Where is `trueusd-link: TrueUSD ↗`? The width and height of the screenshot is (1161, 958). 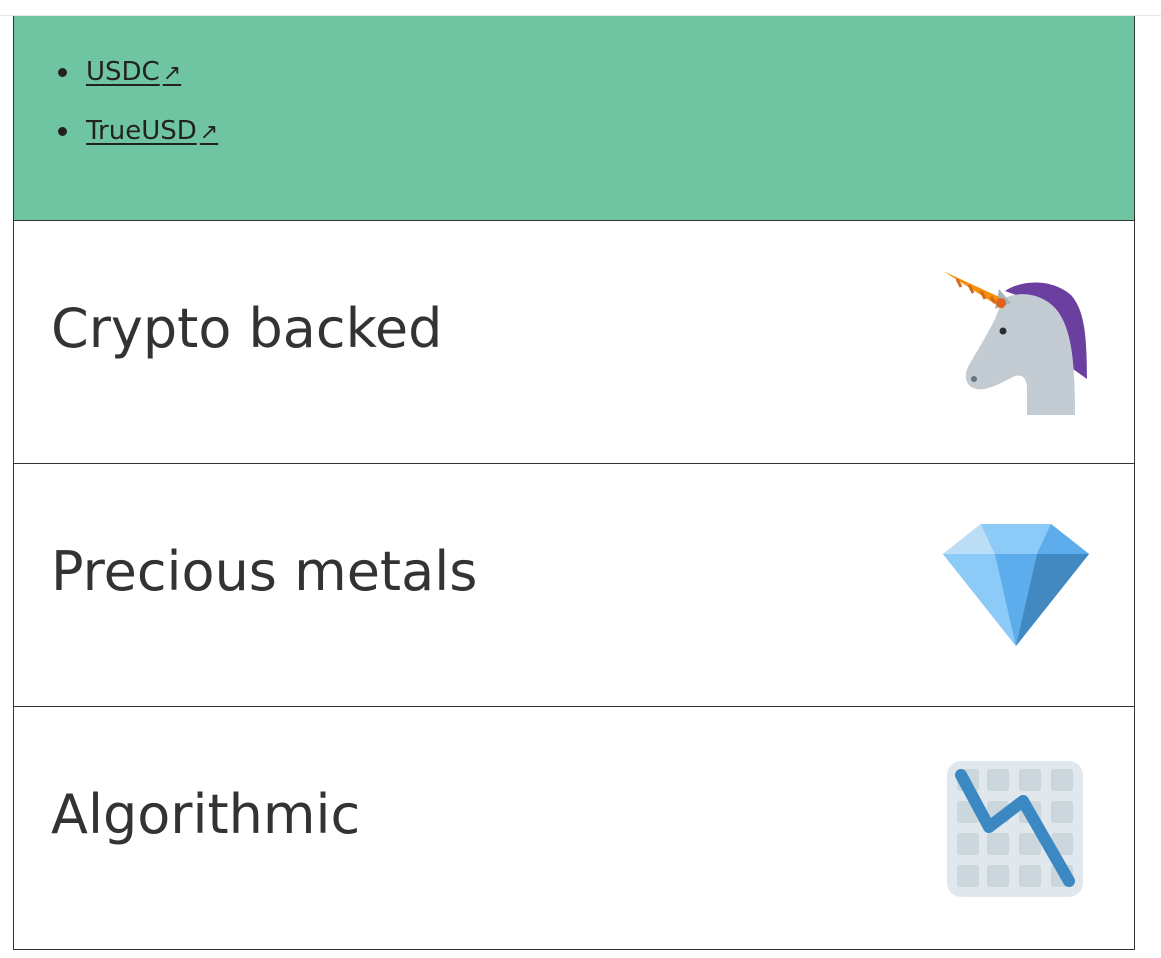
trueusd-link: TrueUSD ↗ is located at coordinates (152, 132).